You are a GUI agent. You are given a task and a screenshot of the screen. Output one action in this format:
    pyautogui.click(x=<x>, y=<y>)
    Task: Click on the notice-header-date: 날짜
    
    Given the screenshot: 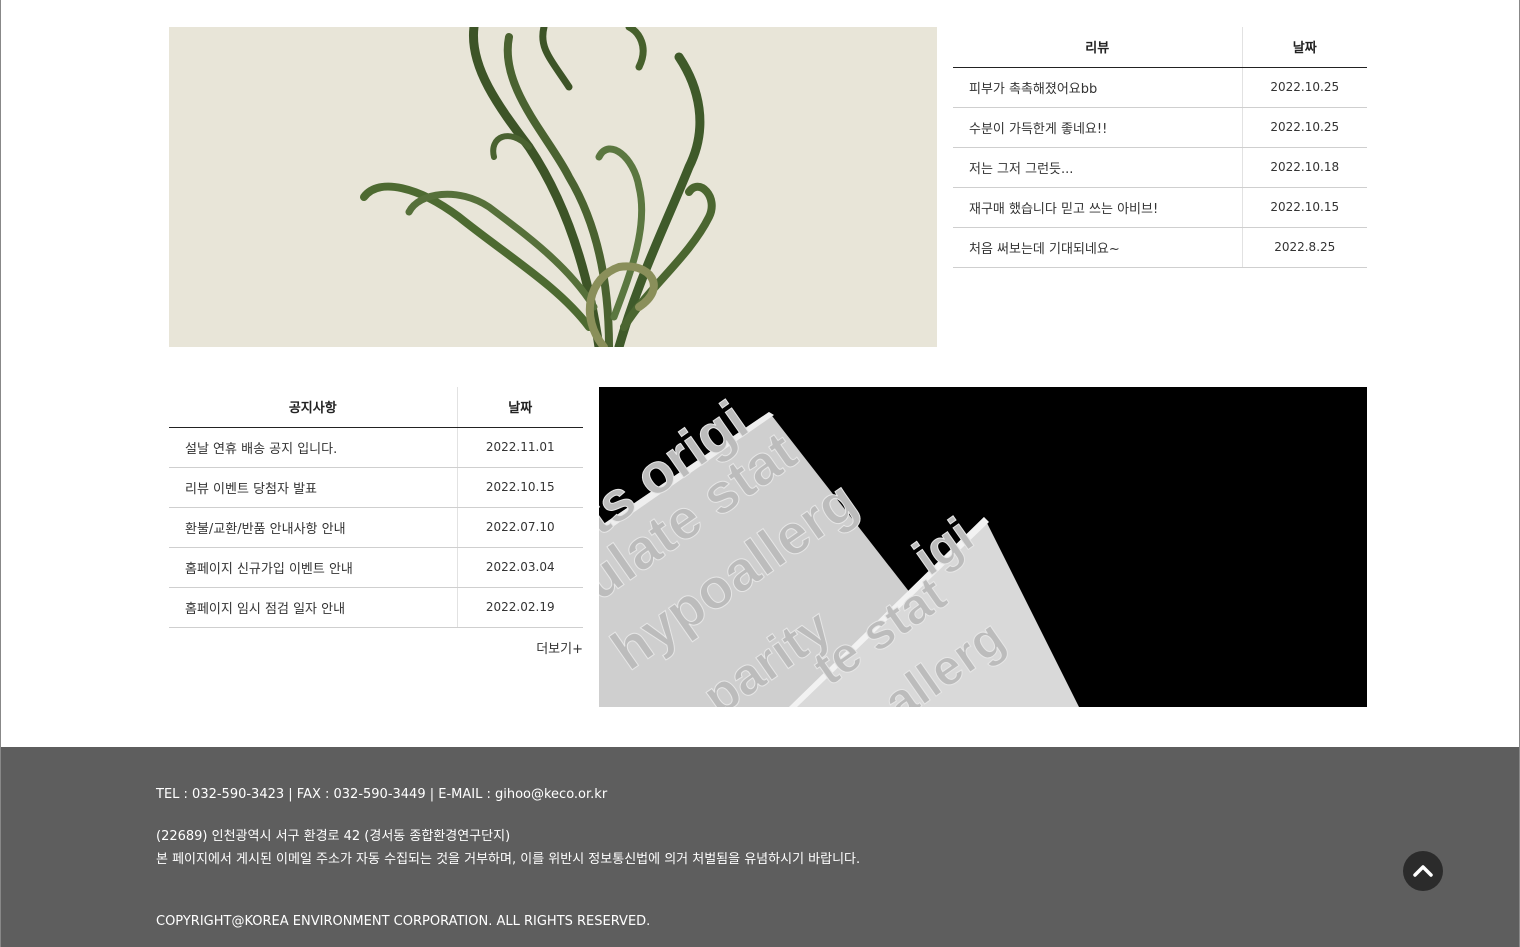 What is the action you would take?
    pyautogui.click(x=519, y=407)
    